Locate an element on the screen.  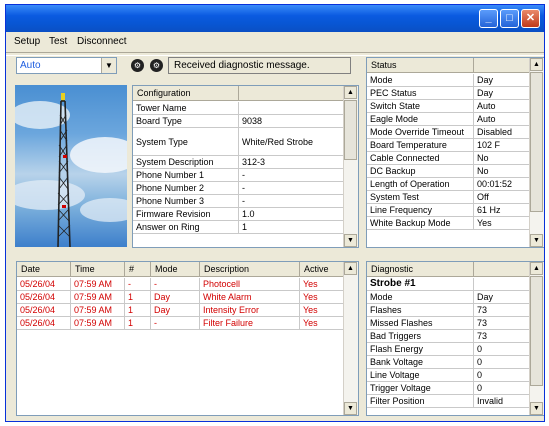
diag-label: Flashes is located at coordinates (420, 310).